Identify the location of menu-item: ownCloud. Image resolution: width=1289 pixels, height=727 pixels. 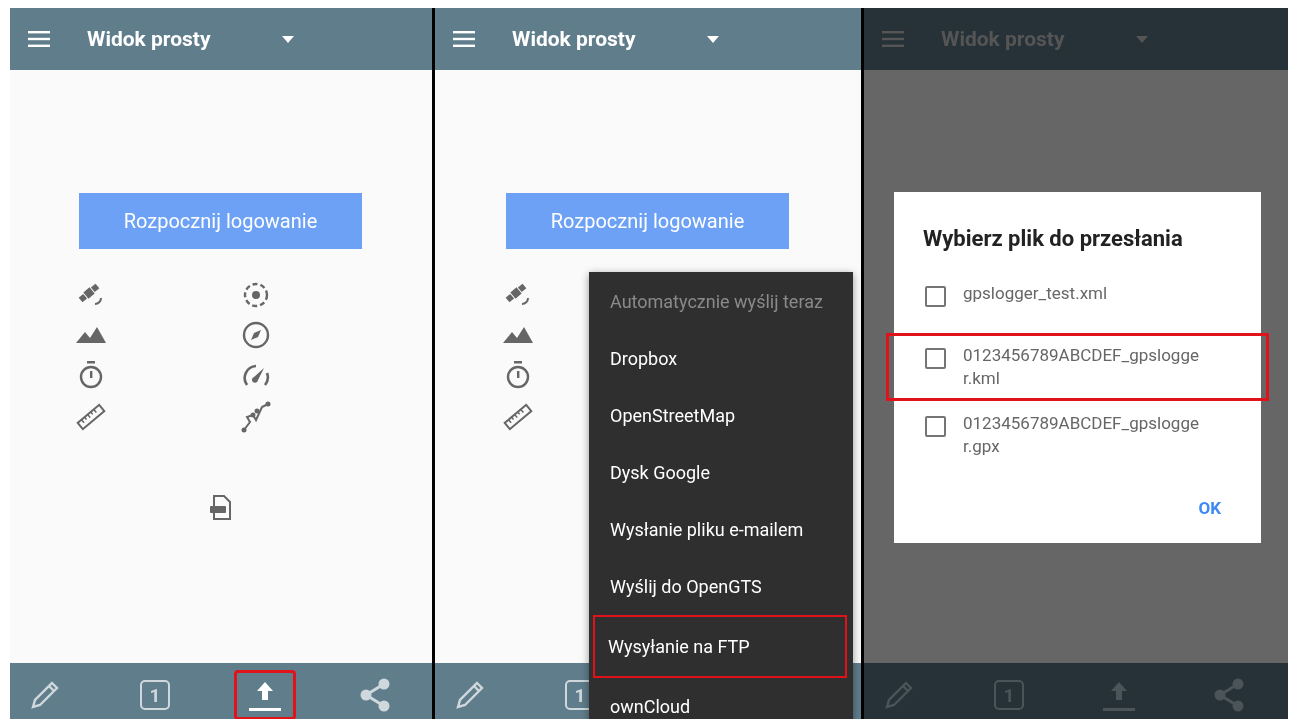
(721, 698).